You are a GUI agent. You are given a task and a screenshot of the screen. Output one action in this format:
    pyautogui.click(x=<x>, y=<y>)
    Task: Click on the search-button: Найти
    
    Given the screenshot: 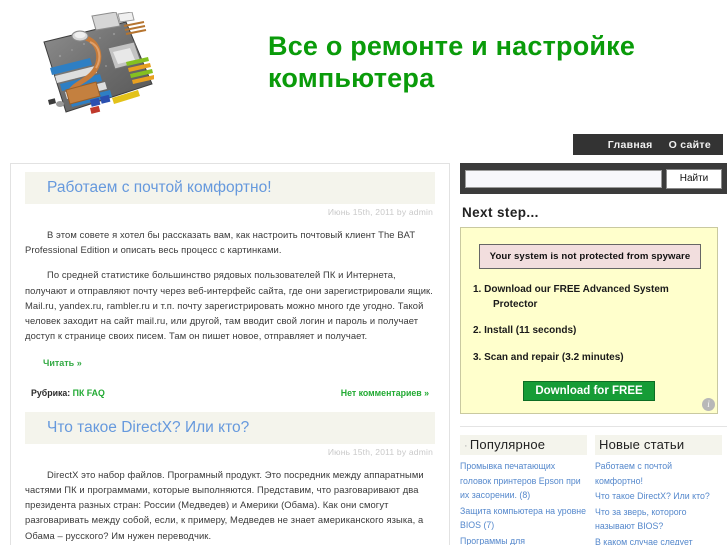 What is the action you would take?
    pyautogui.click(x=694, y=178)
    